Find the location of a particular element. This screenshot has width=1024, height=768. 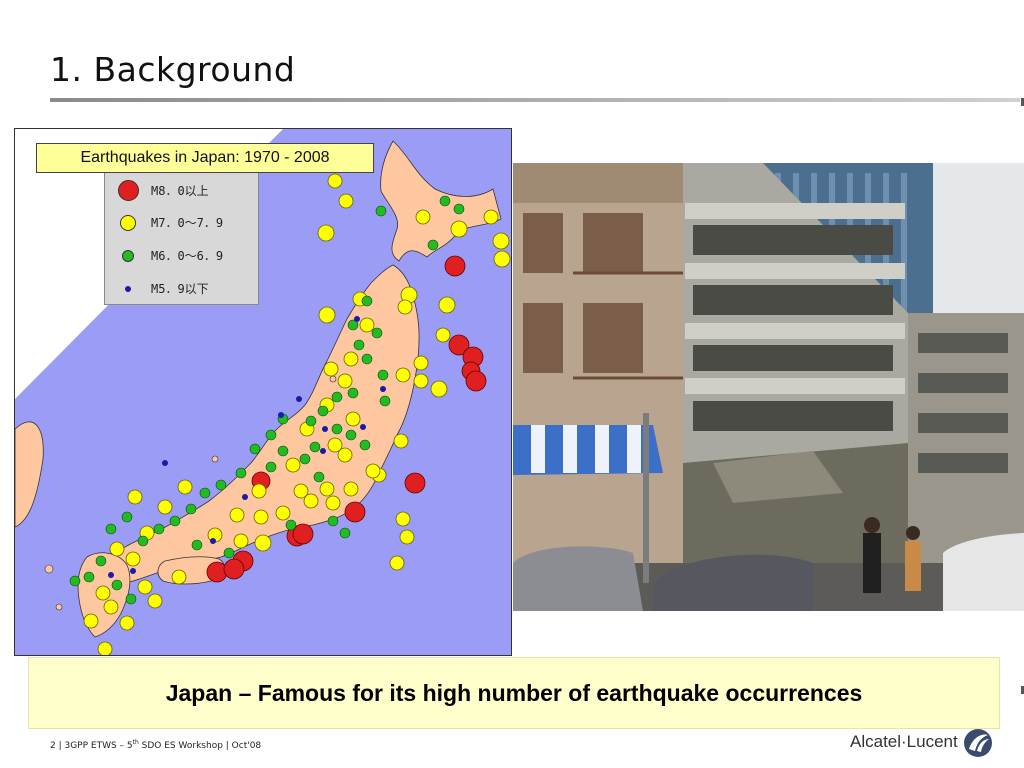

map-legend: M8．0以上 M7．0〜7．9 M6．0〜6．9 M5．9以下 is located at coordinates (181, 238).